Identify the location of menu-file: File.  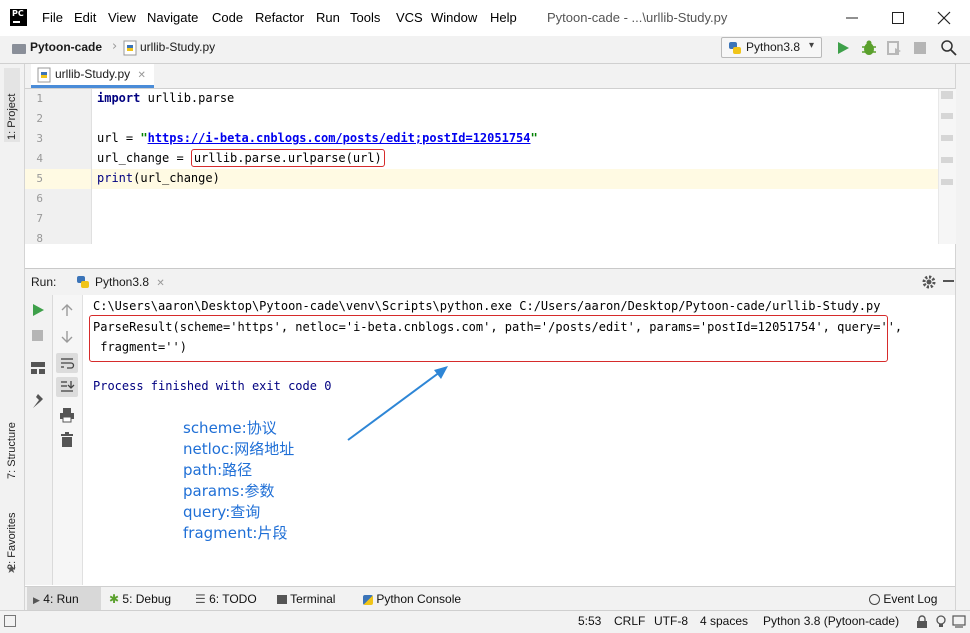
(52, 17).